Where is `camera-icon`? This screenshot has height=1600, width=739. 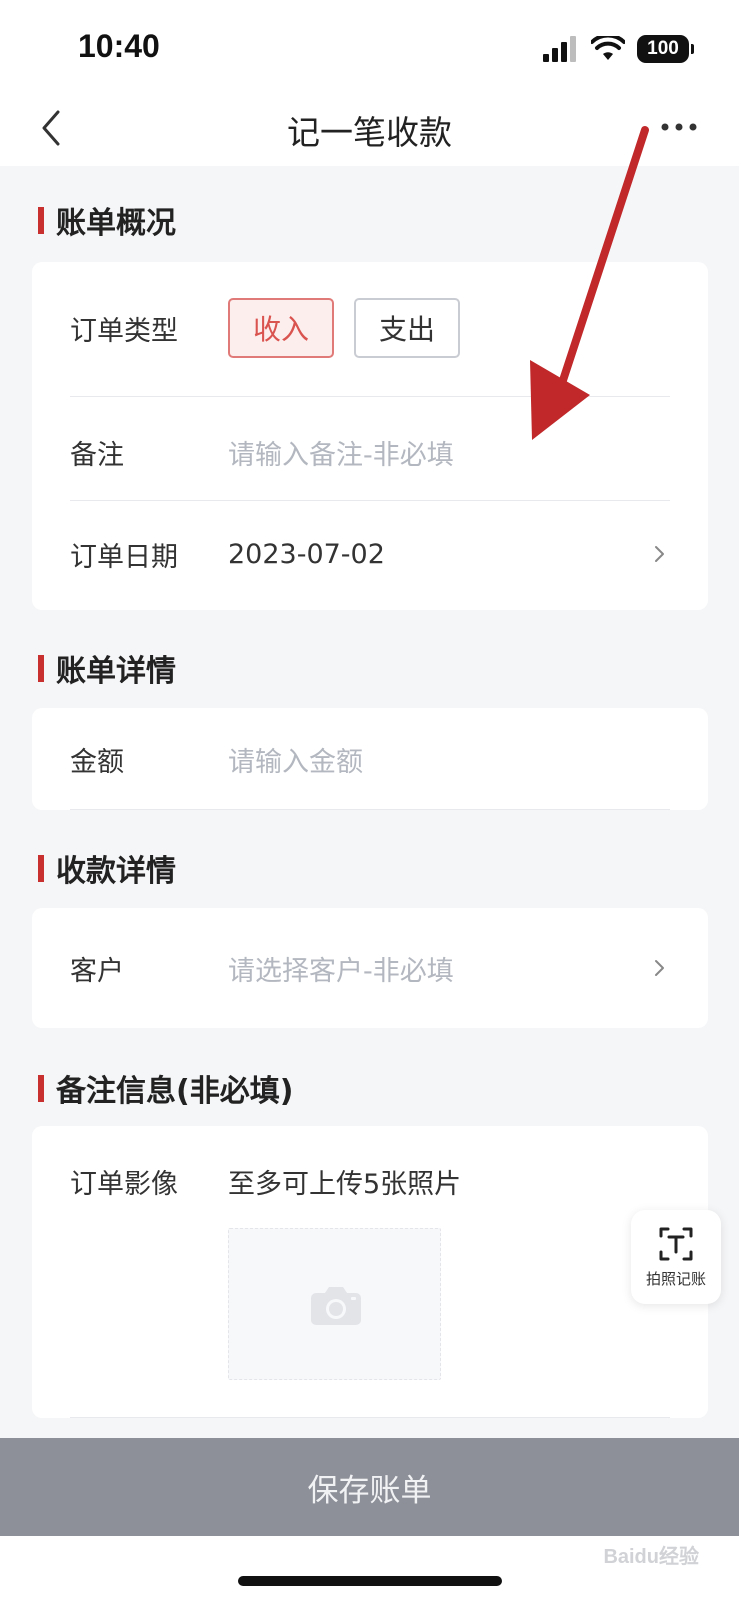
camera-icon is located at coordinates (336, 1306).